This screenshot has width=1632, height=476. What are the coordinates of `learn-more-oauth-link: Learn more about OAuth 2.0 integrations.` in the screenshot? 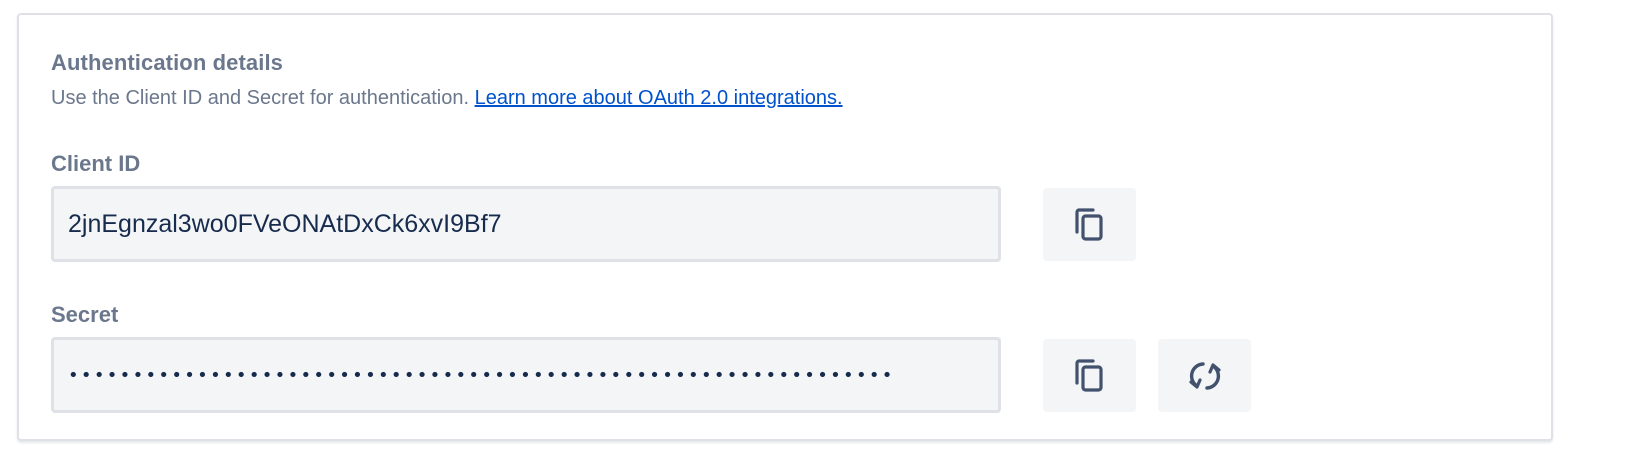 It's located at (659, 98).